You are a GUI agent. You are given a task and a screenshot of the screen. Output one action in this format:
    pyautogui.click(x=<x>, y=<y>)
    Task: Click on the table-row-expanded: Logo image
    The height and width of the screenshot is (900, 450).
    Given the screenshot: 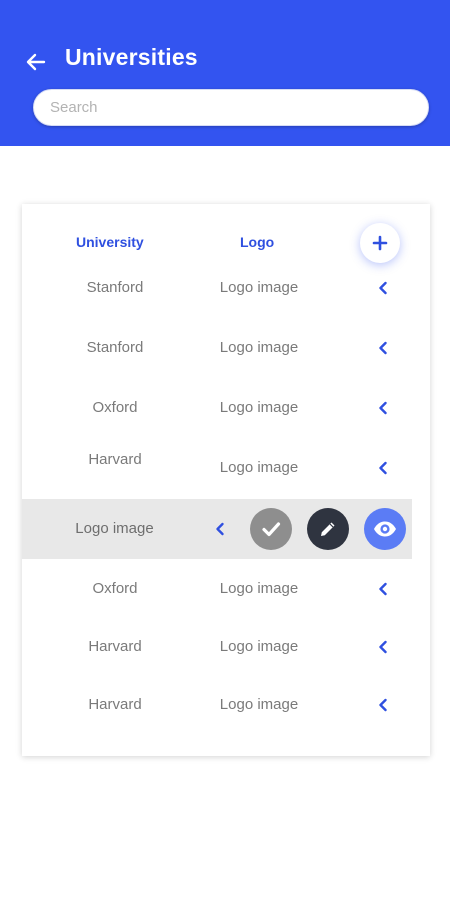 What is the action you would take?
    pyautogui.click(x=217, y=529)
    